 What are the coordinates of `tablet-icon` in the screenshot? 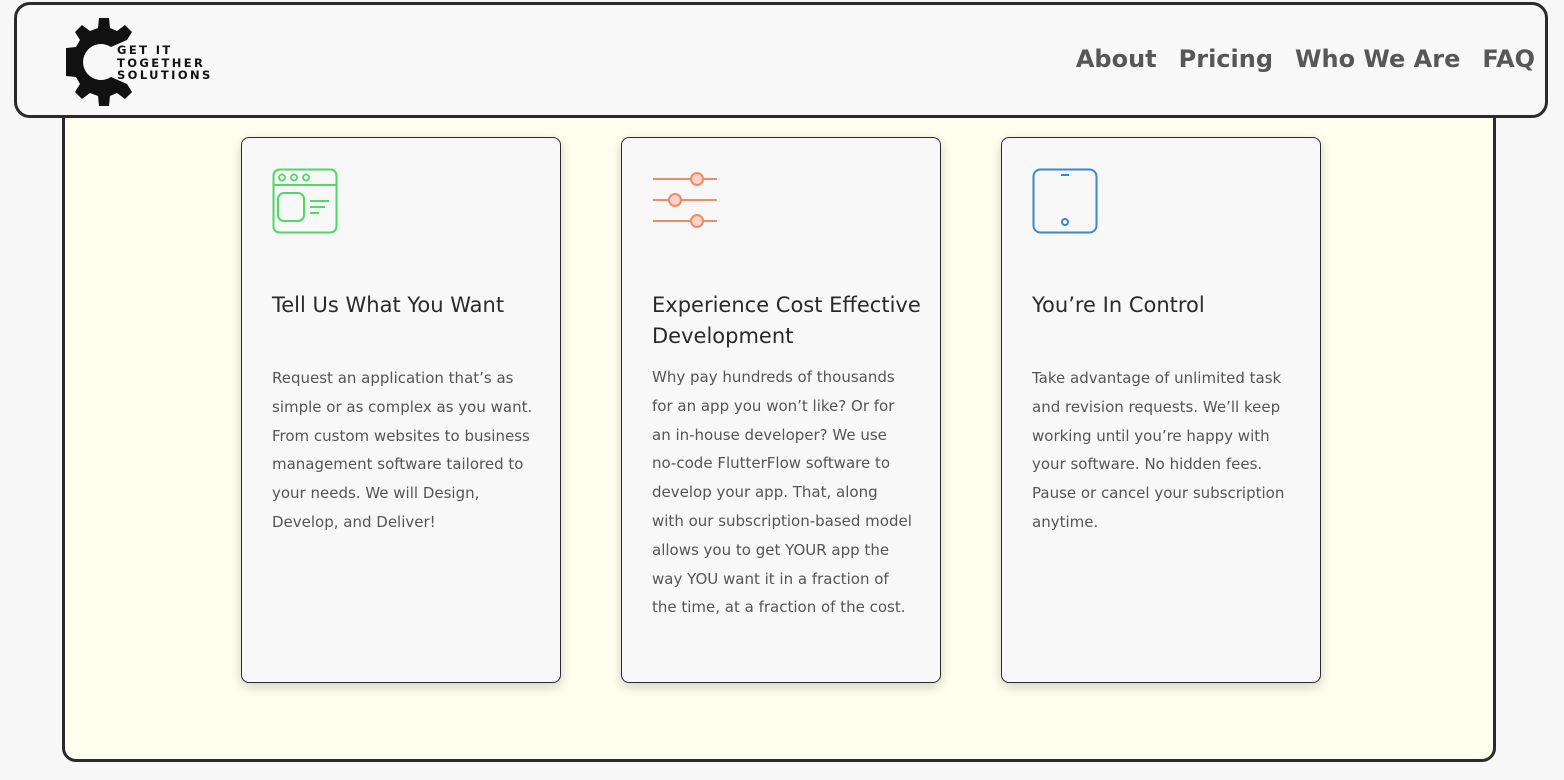 It's located at (1065, 201).